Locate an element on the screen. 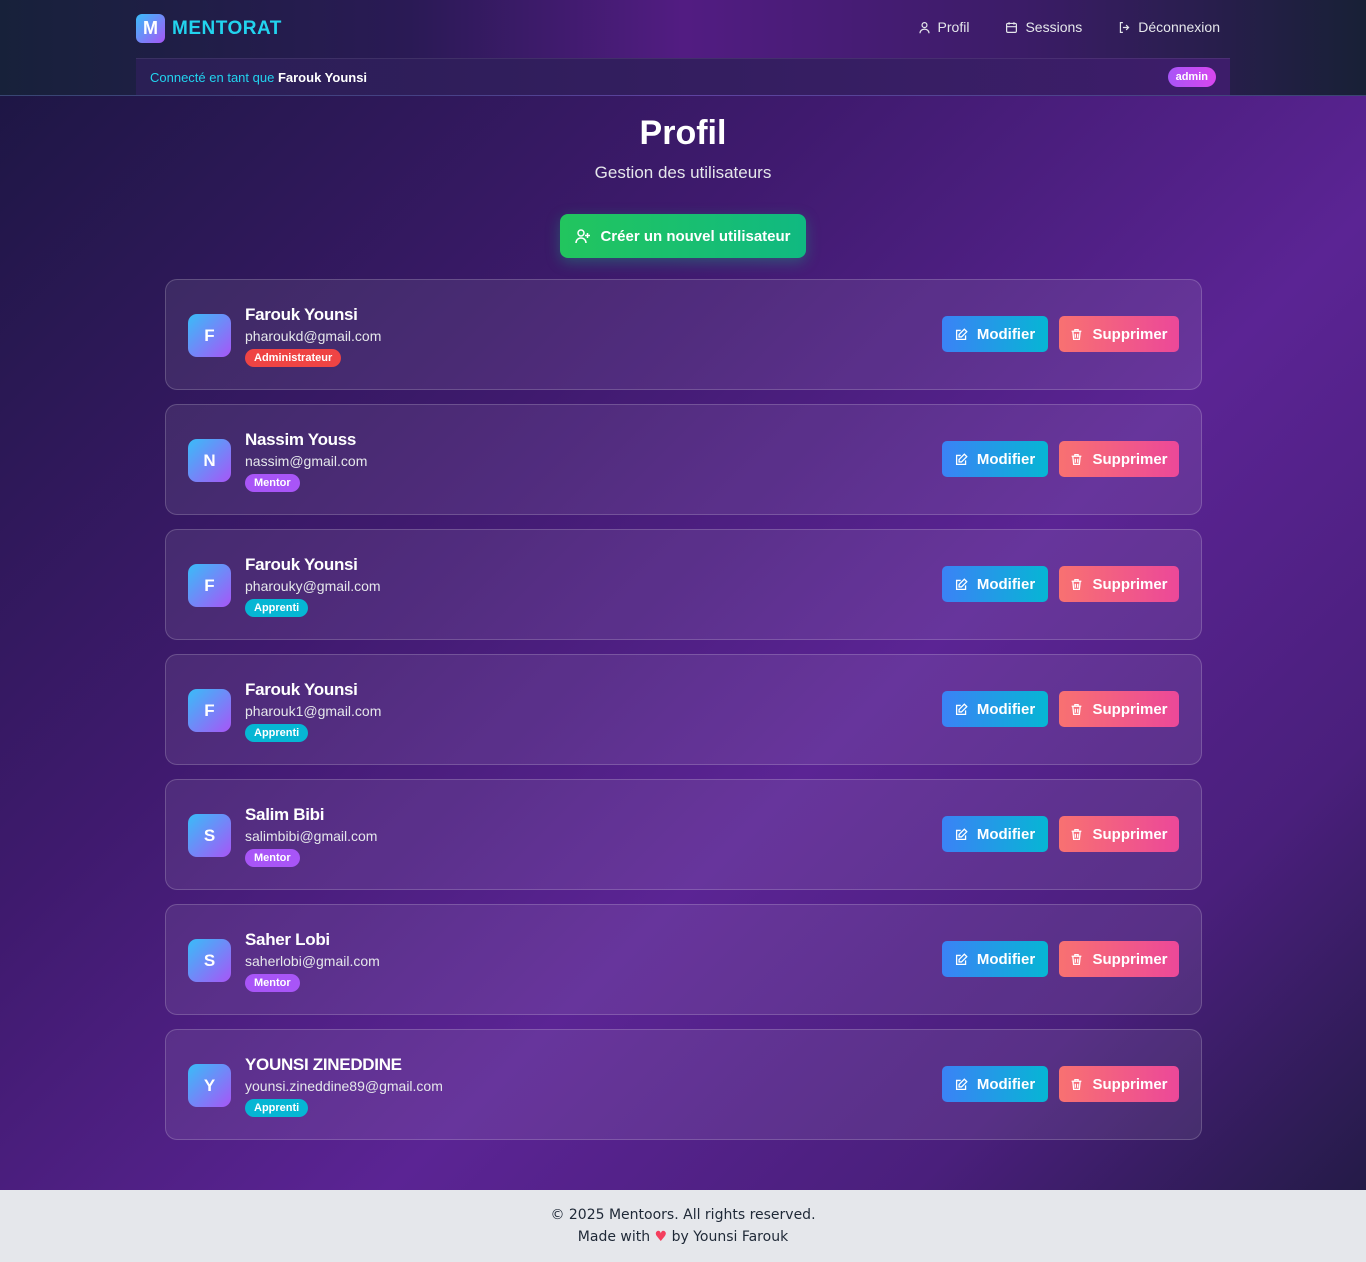 This screenshot has width=1366, height=1262. footer-copyright: © 2025 Mentoors. All rights reserved. is located at coordinates (683, 1215).